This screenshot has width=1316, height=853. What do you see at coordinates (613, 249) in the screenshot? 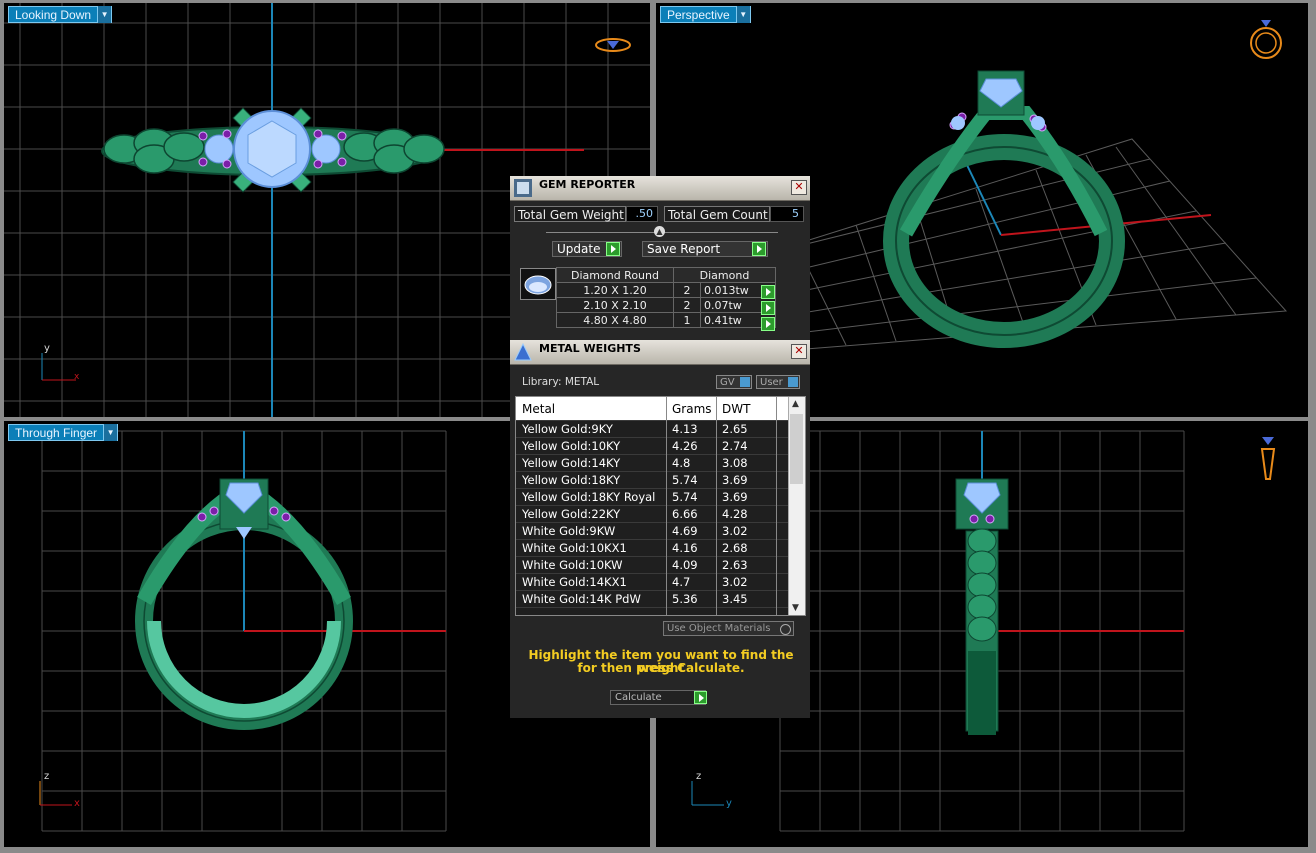
I see `update-play-icon` at bounding box center [613, 249].